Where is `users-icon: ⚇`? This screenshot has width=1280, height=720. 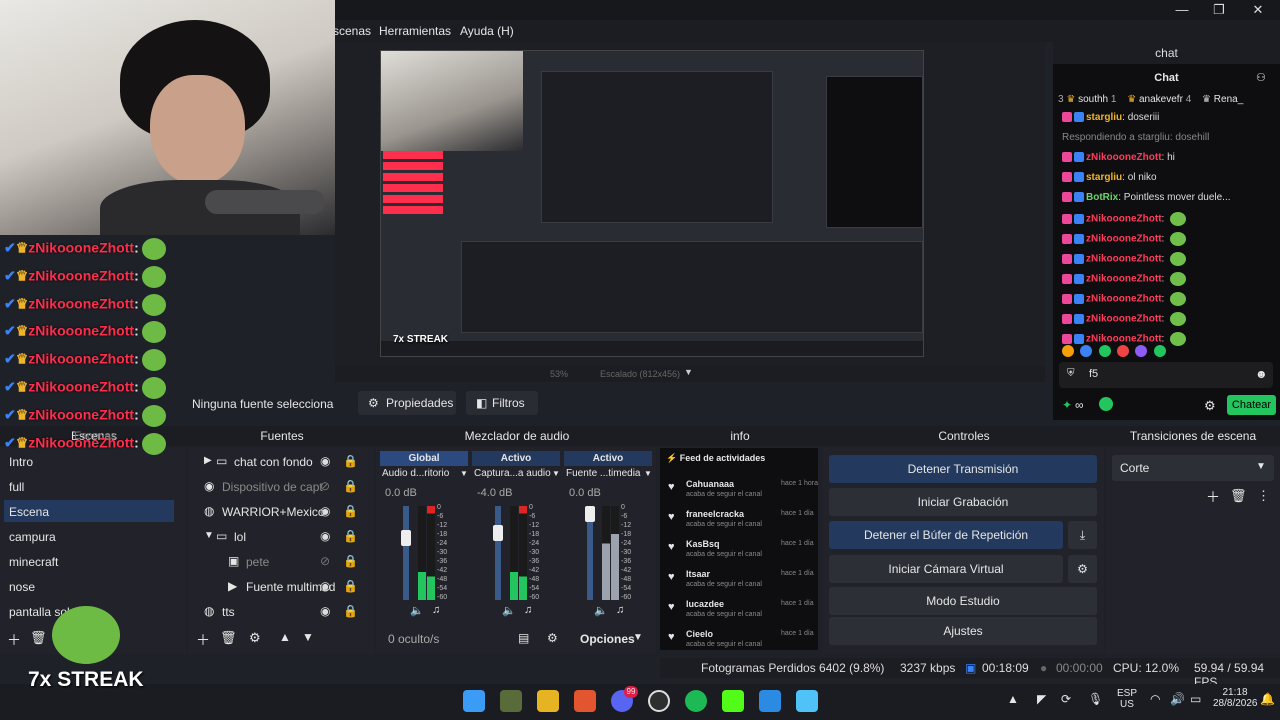
users-icon: ⚇ is located at coordinates (1261, 77).